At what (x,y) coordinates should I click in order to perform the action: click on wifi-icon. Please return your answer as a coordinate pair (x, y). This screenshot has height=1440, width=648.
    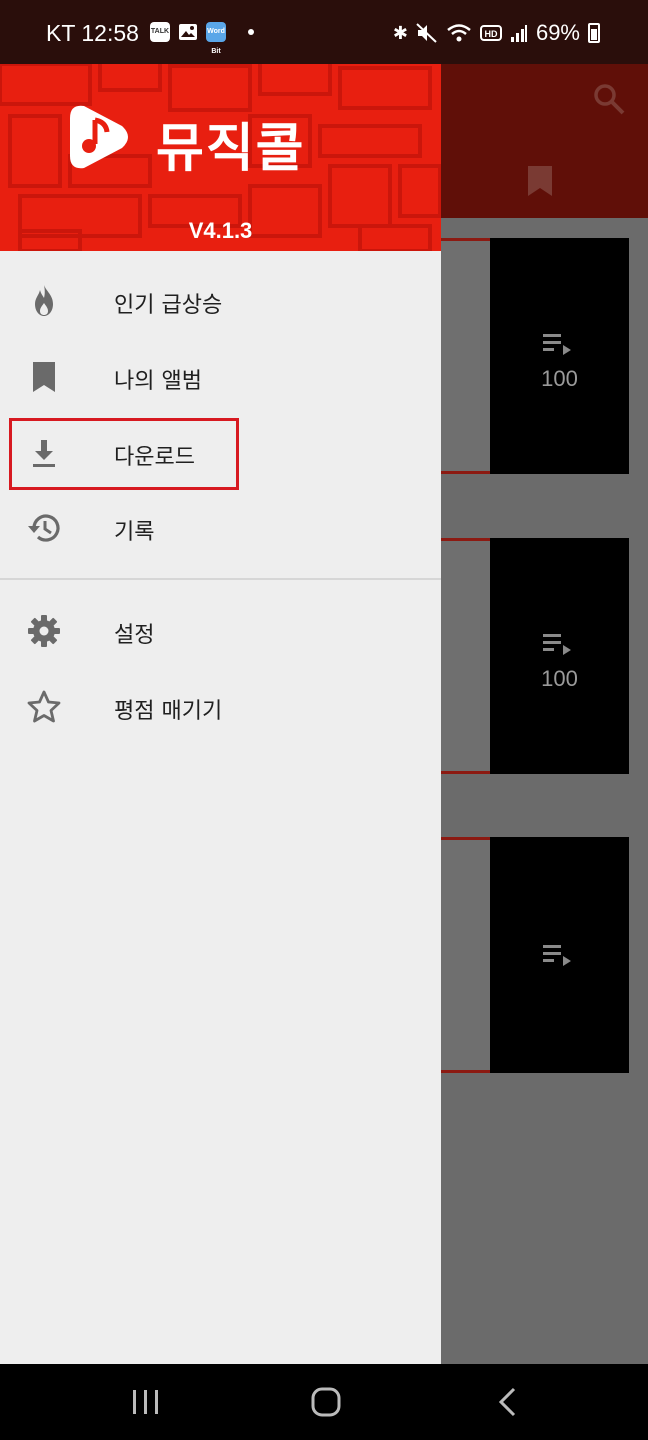
    Looking at the image, I should click on (459, 33).